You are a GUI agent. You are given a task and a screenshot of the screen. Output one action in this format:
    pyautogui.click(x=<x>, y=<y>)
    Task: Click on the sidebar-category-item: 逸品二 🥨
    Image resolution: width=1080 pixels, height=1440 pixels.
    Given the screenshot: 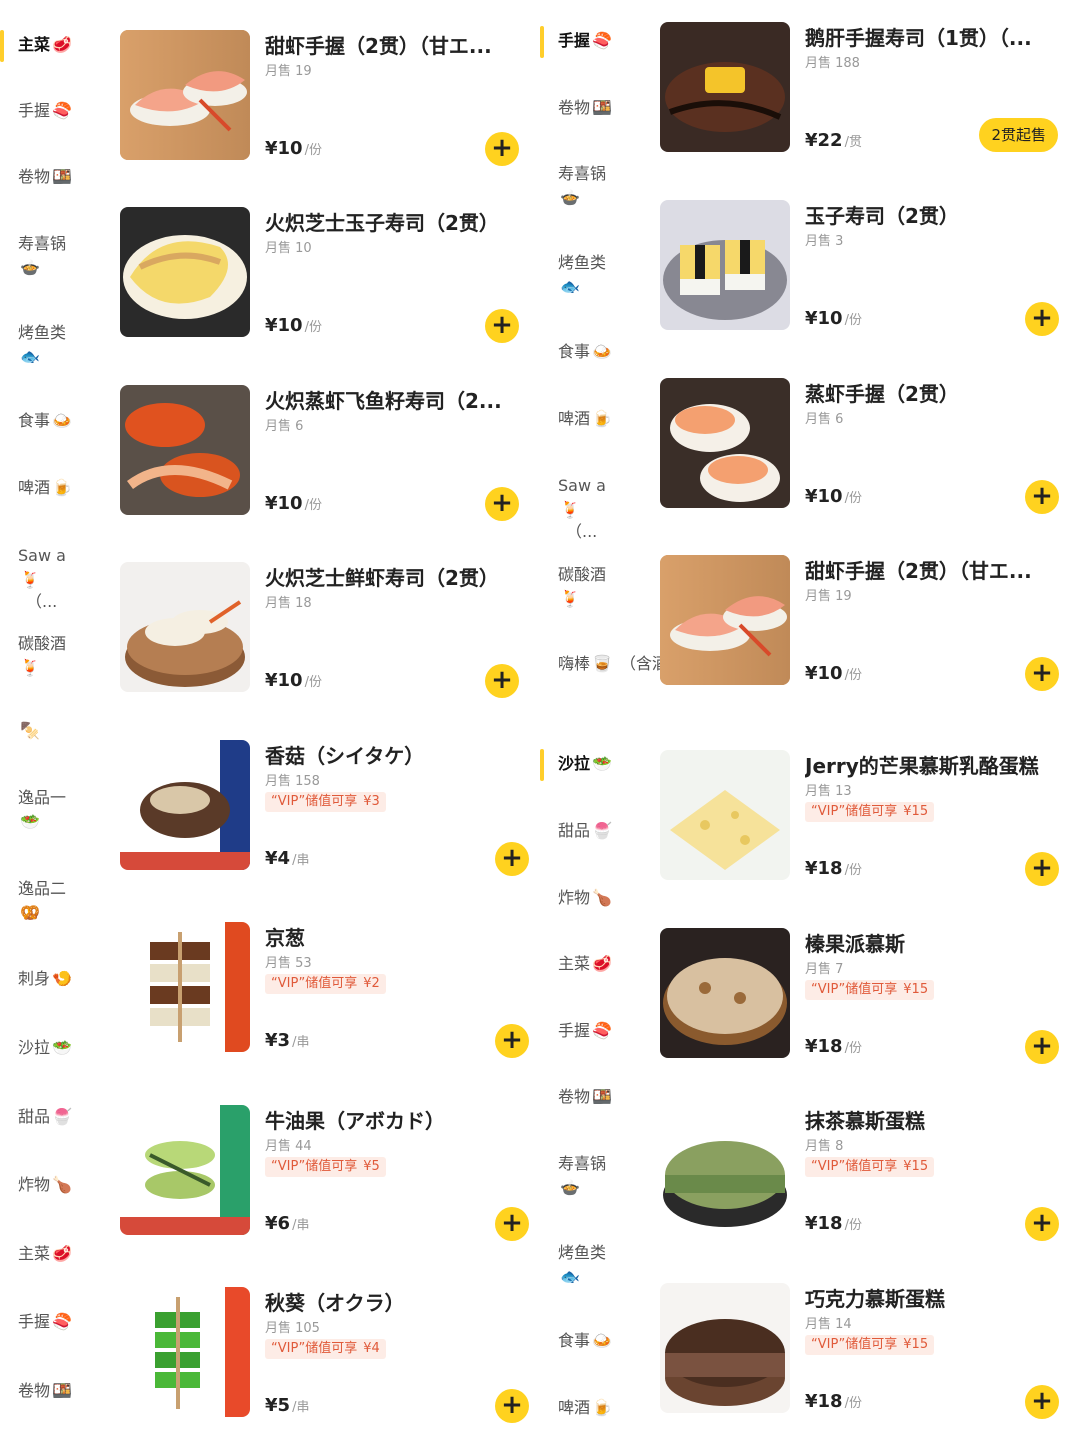 What is the action you would take?
    pyautogui.click(x=33, y=901)
    